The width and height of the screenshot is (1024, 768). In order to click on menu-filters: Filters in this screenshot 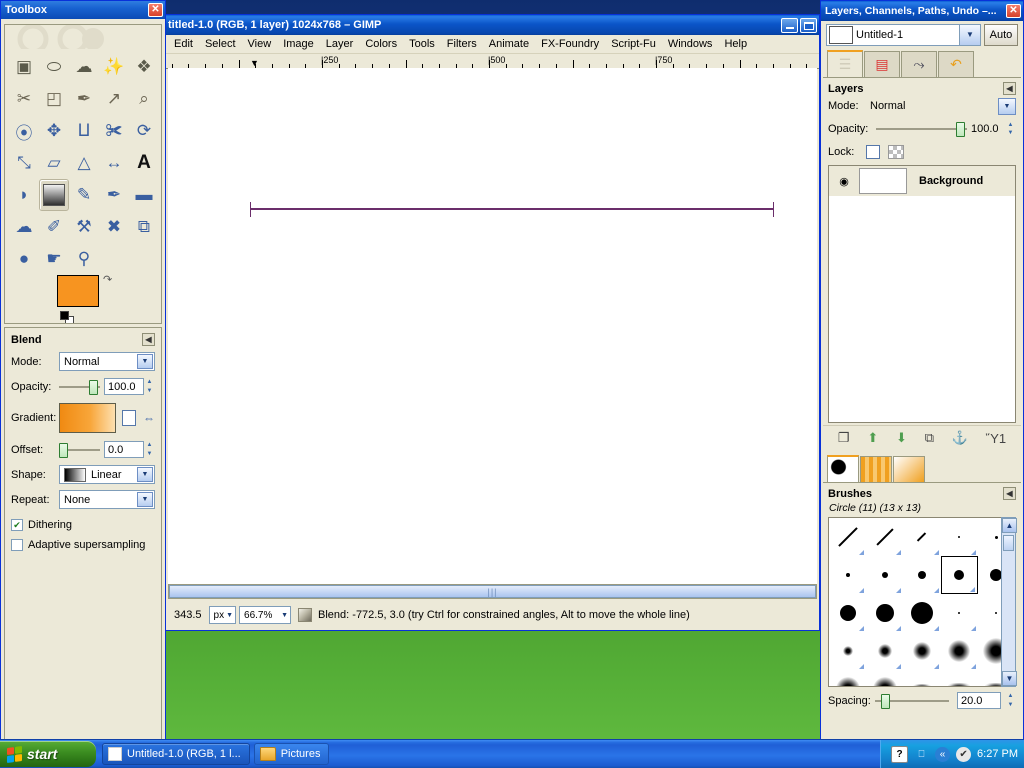, I will do `click(462, 44)`.